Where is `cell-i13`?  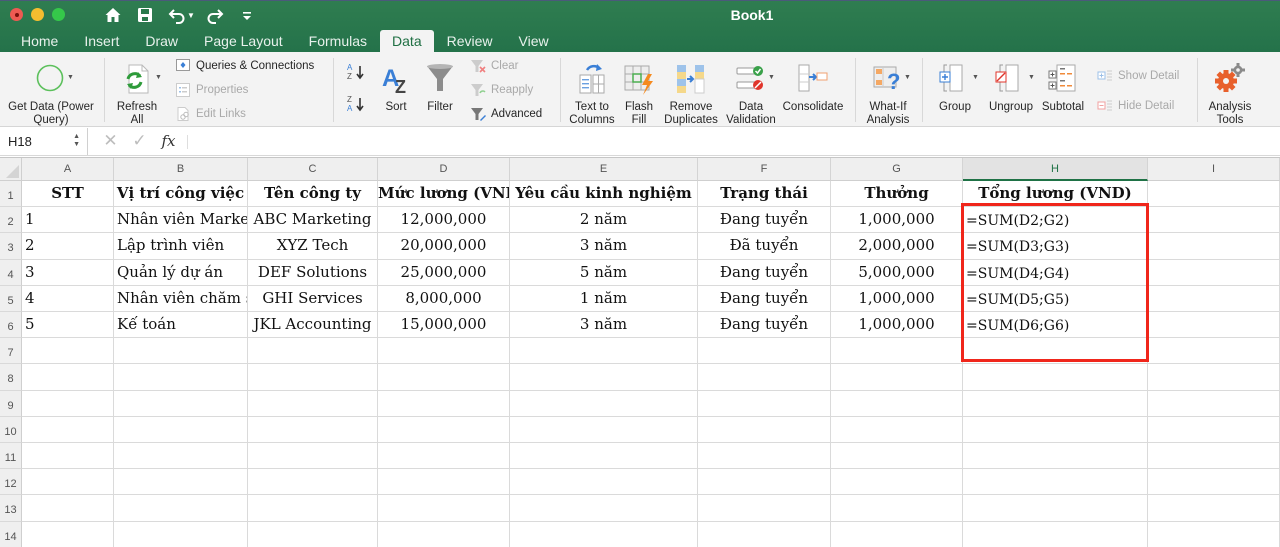 cell-i13 is located at coordinates (1214, 508).